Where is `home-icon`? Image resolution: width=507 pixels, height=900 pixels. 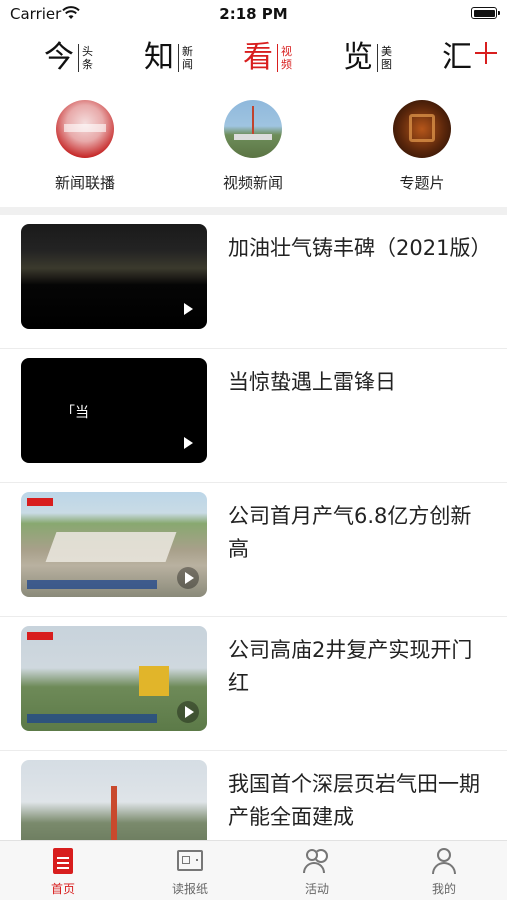
home-icon is located at coordinates (63, 861).